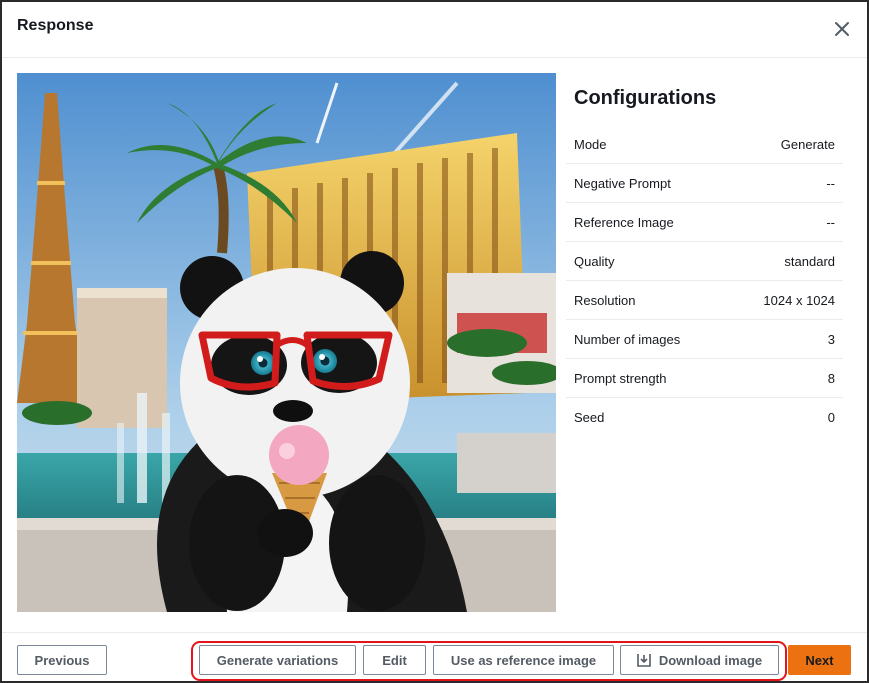 This screenshot has width=869, height=683. Describe the element at coordinates (710, 660) in the screenshot. I see `download-label: Download image` at that location.